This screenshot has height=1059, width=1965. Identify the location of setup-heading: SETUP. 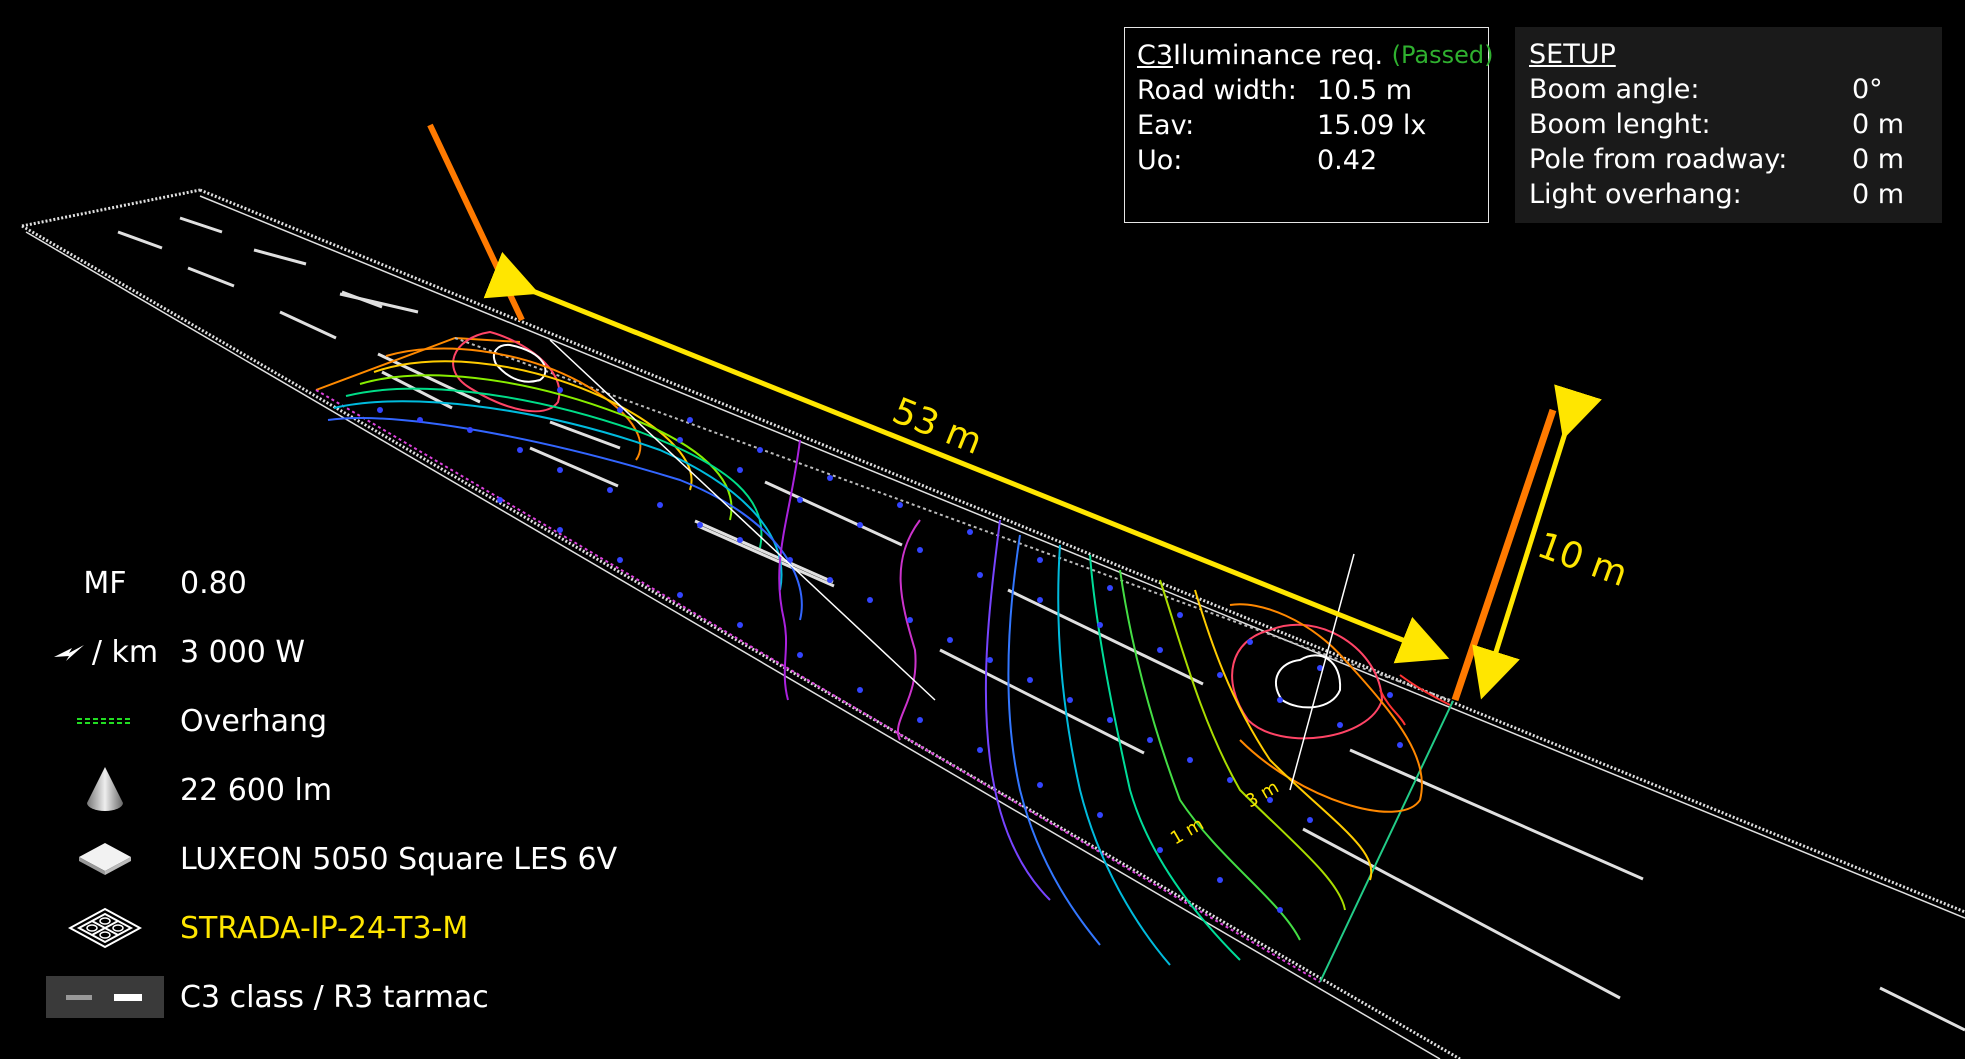
(1572, 54).